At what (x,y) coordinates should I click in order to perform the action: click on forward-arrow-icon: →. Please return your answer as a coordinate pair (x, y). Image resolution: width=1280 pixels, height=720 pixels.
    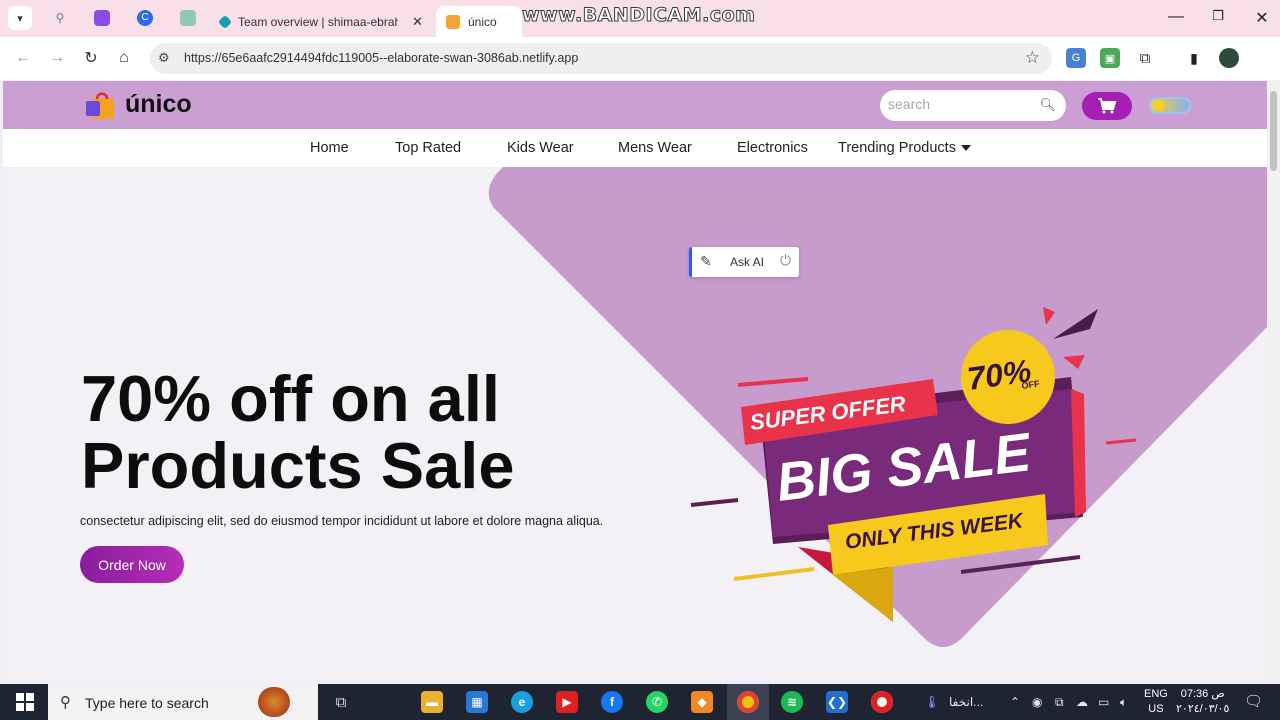
    Looking at the image, I should click on (57, 58).